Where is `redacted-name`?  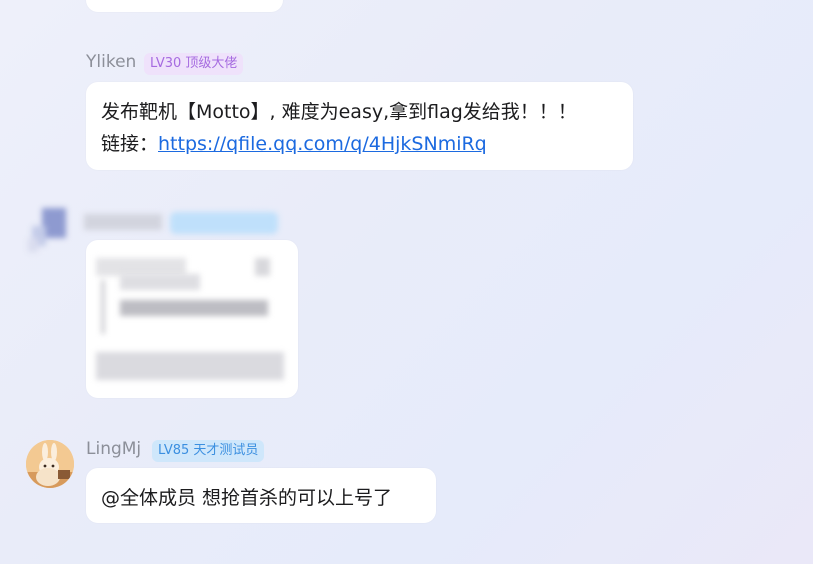 redacted-name is located at coordinates (123, 222).